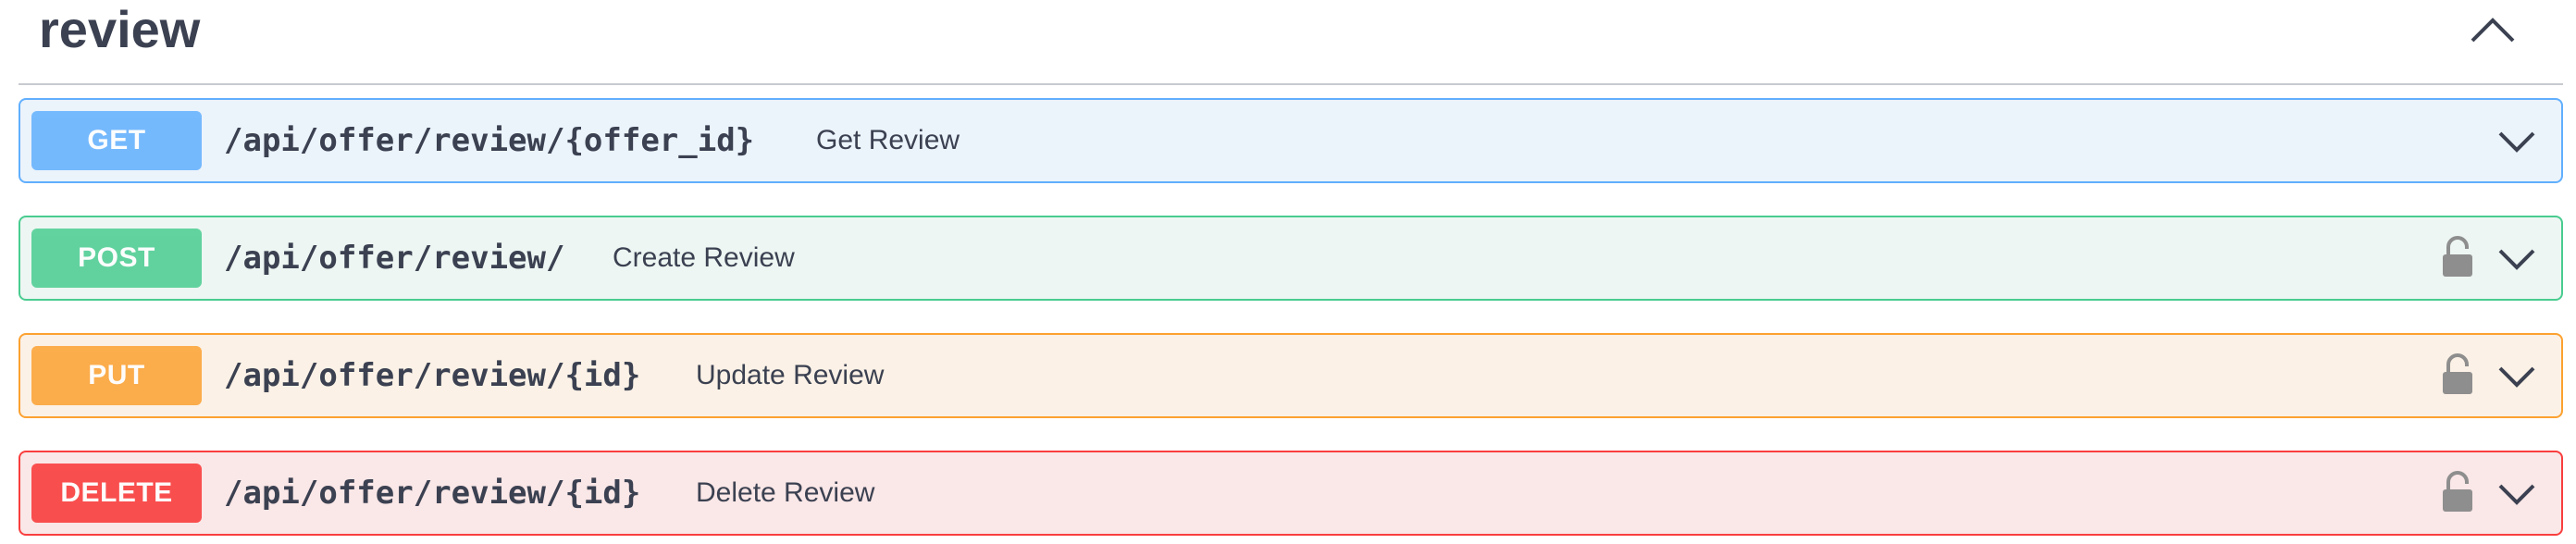 The image size is (2576, 544). What do you see at coordinates (786, 492) in the screenshot?
I see `endpoint-summary: Delete Review` at bounding box center [786, 492].